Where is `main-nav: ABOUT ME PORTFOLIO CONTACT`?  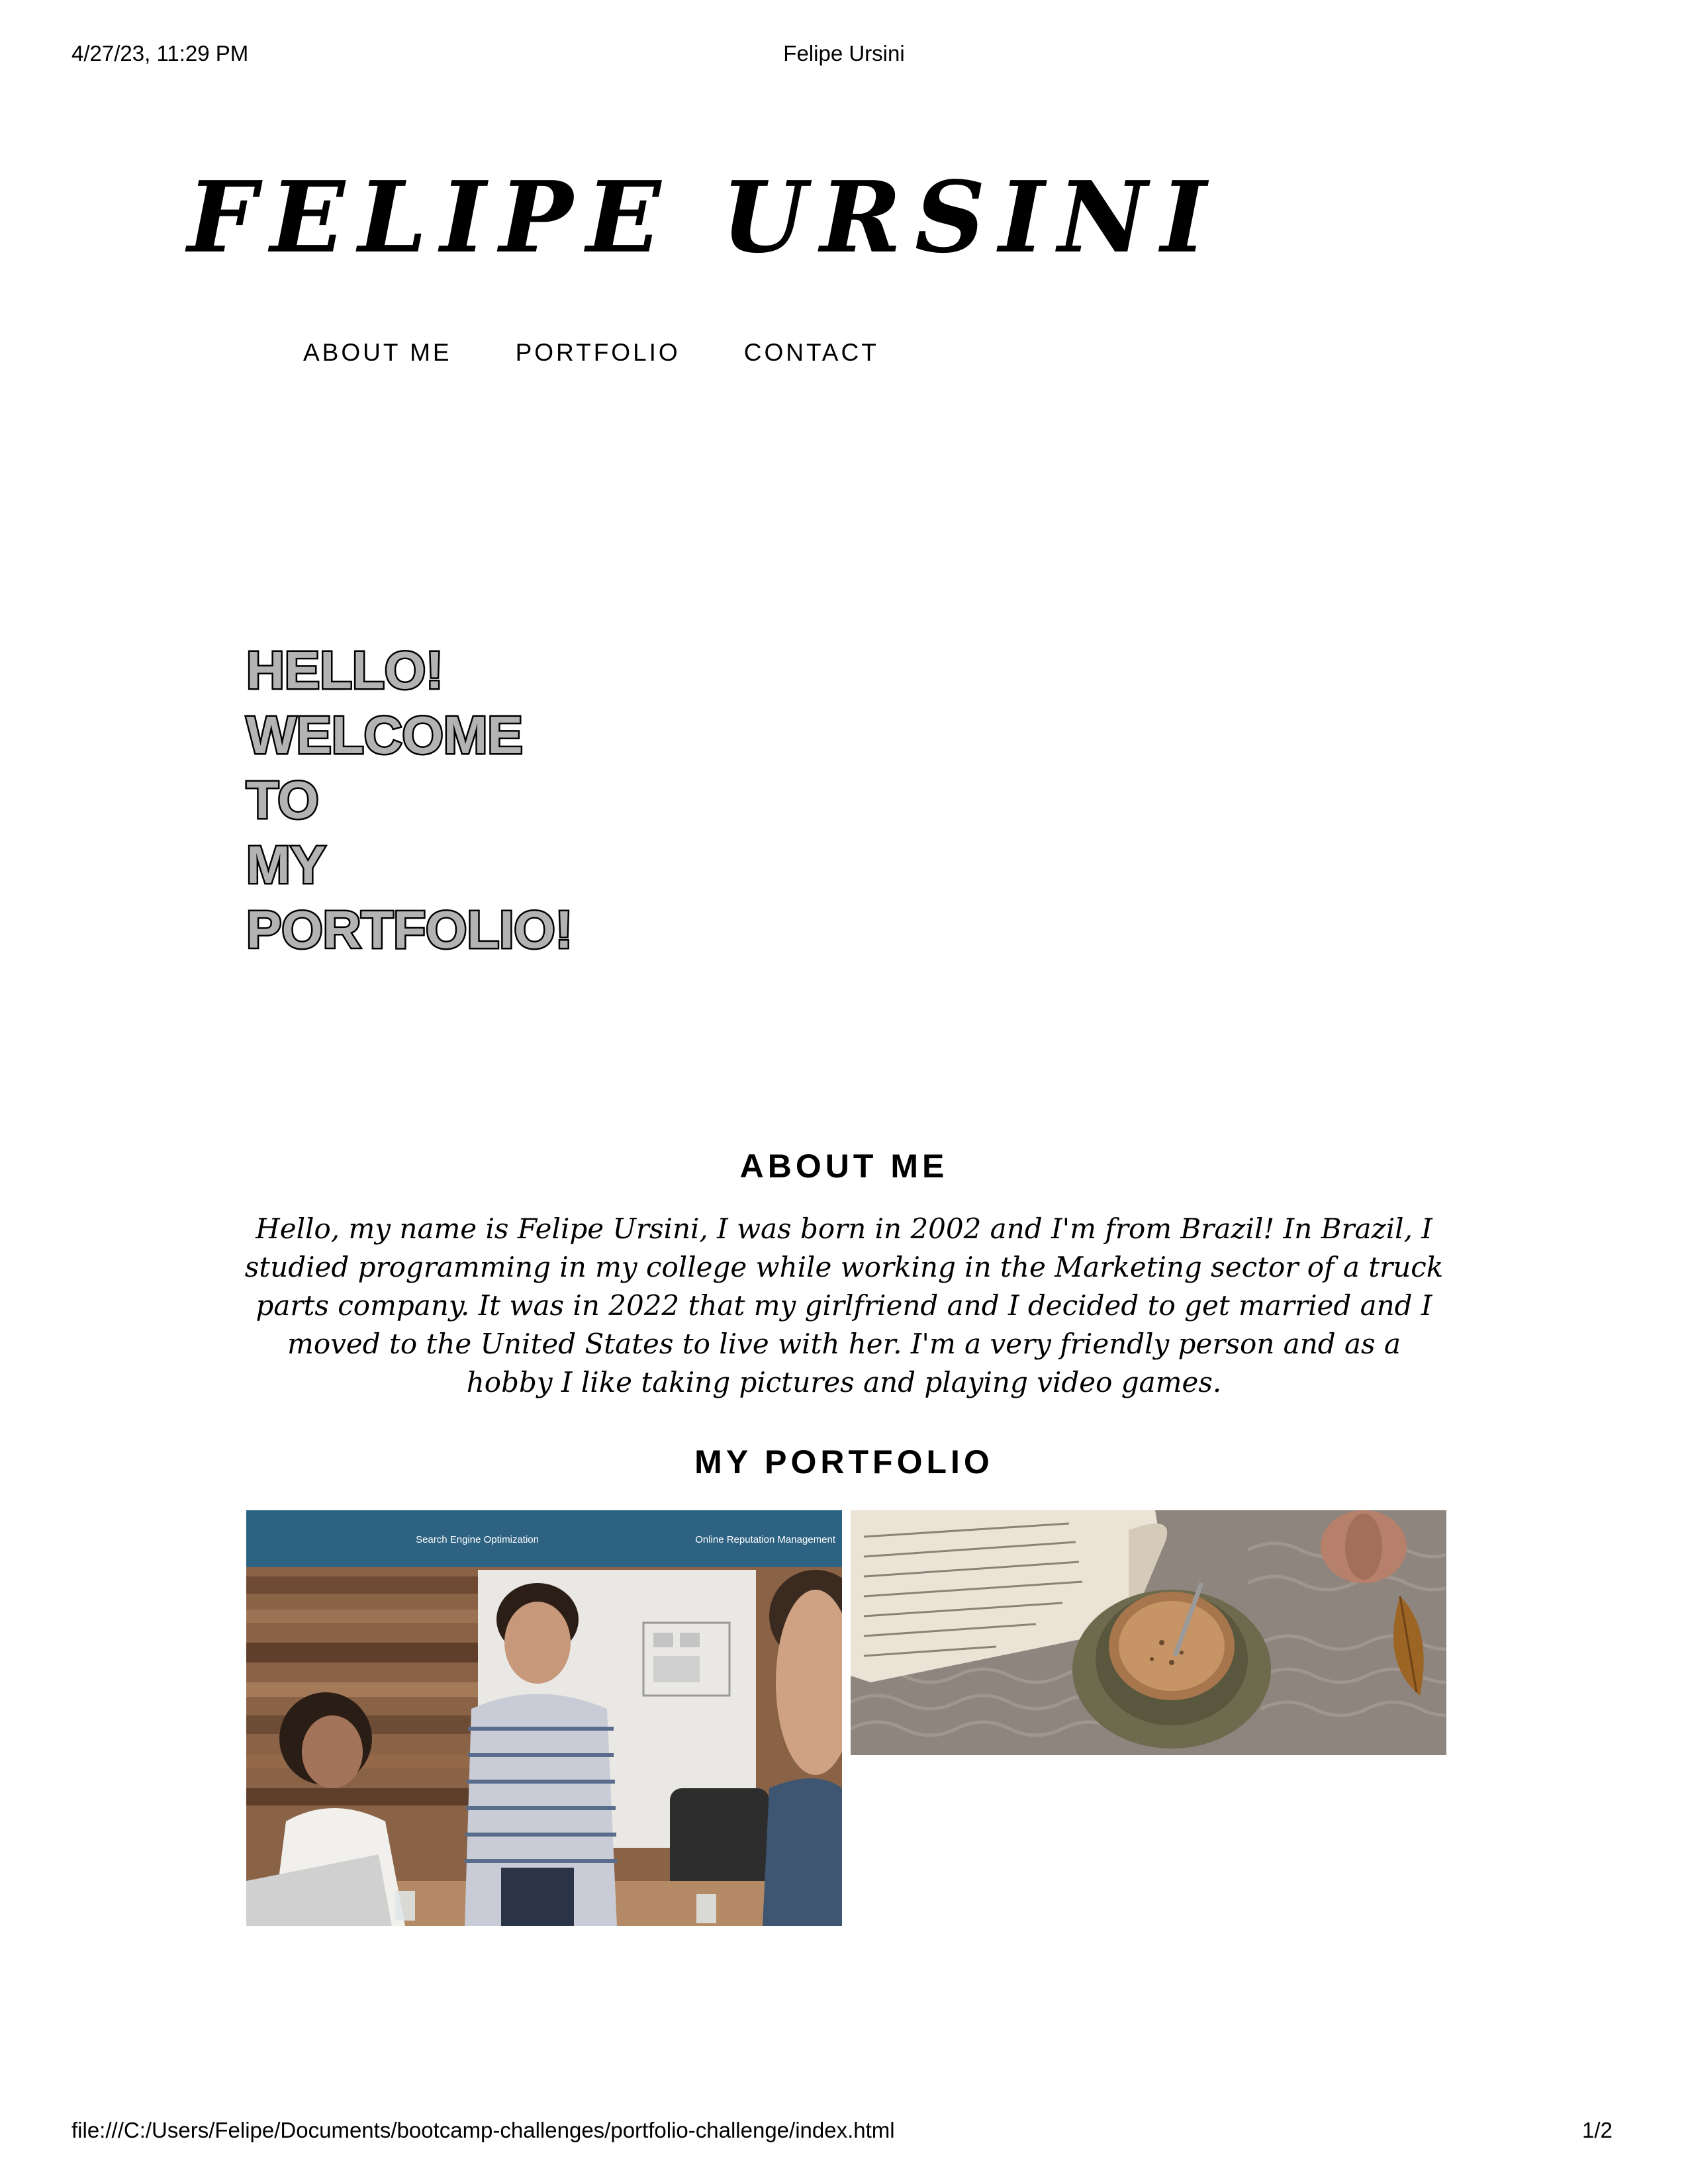
main-nav: ABOUT ME PORTFOLIO CONTACT is located at coordinates (591, 353).